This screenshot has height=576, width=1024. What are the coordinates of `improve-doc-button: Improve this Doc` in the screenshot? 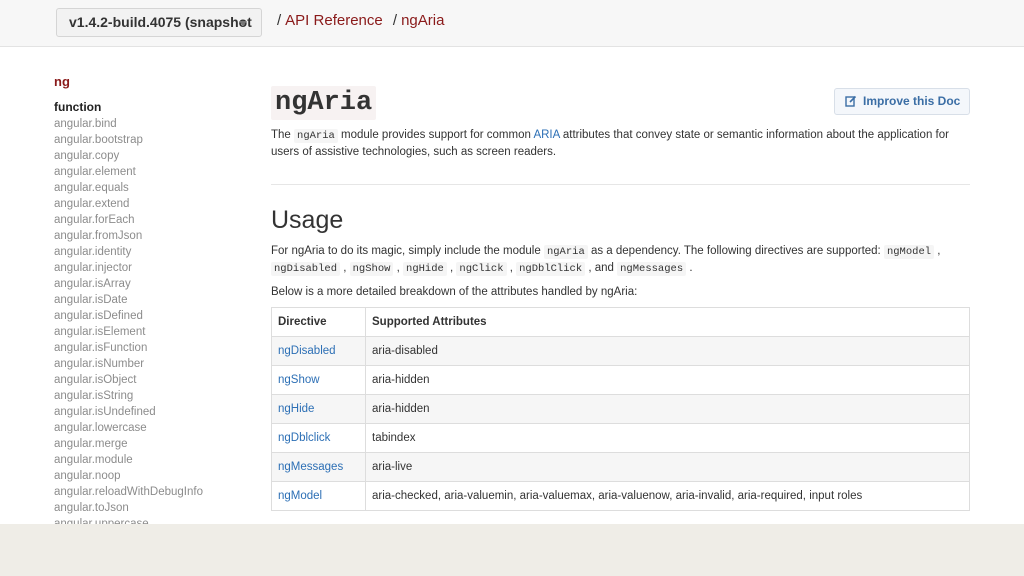 It's located at (902, 101).